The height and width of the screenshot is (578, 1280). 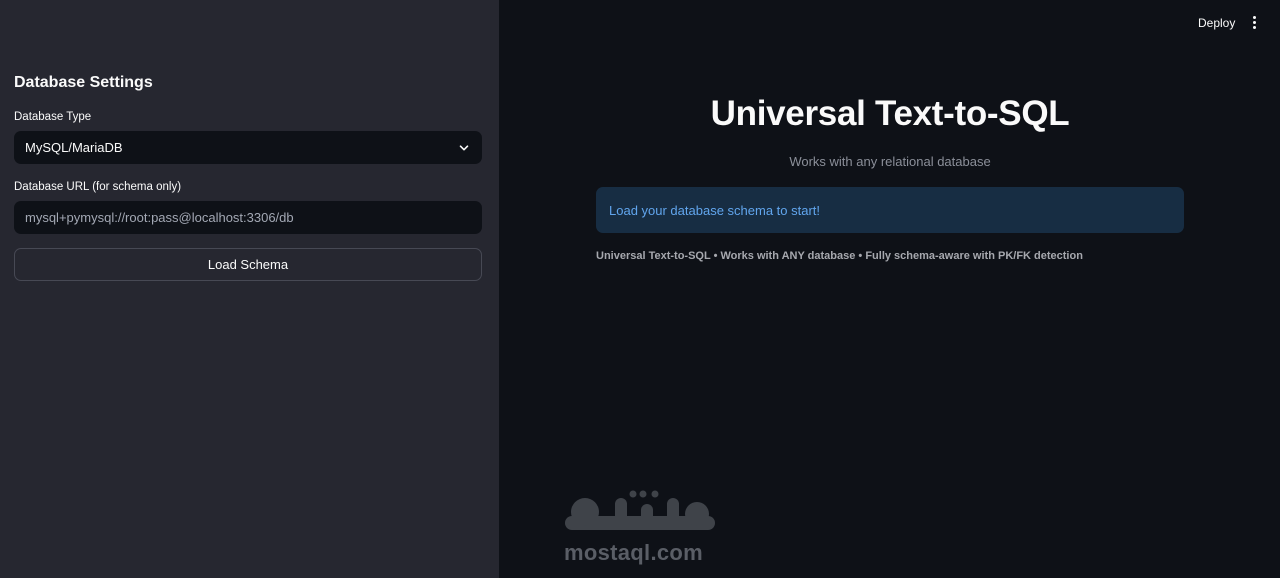 What do you see at coordinates (1254, 22) in the screenshot?
I see `more-vertical-icon` at bounding box center [1254, 22].